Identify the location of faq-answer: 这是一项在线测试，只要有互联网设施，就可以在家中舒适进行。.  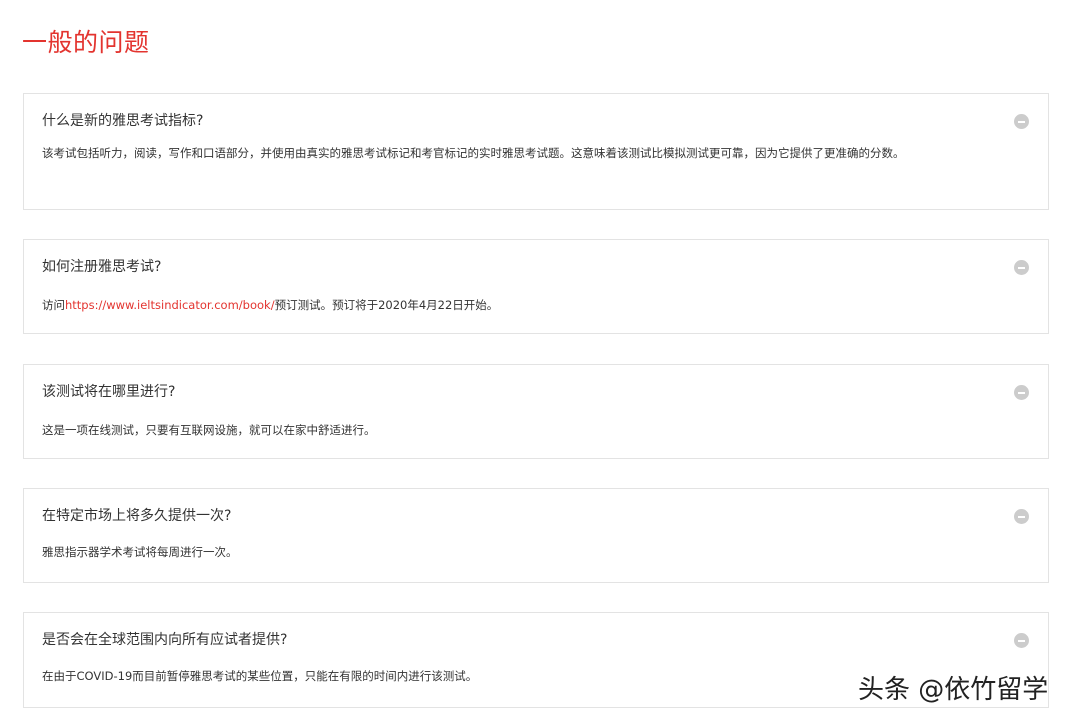
(209, 430).